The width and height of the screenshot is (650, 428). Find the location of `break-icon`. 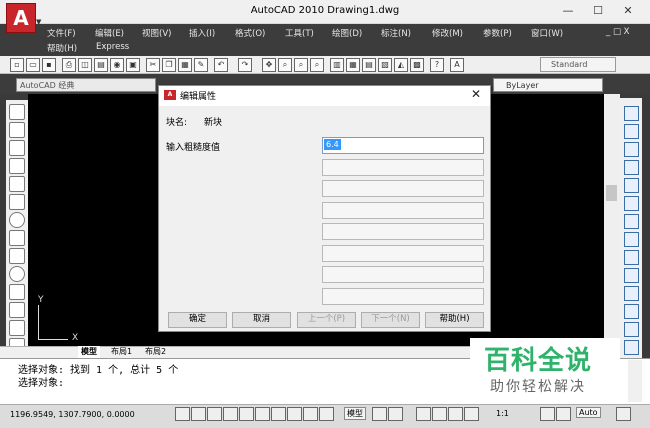

break-icon is located at coordinates (631, 311).